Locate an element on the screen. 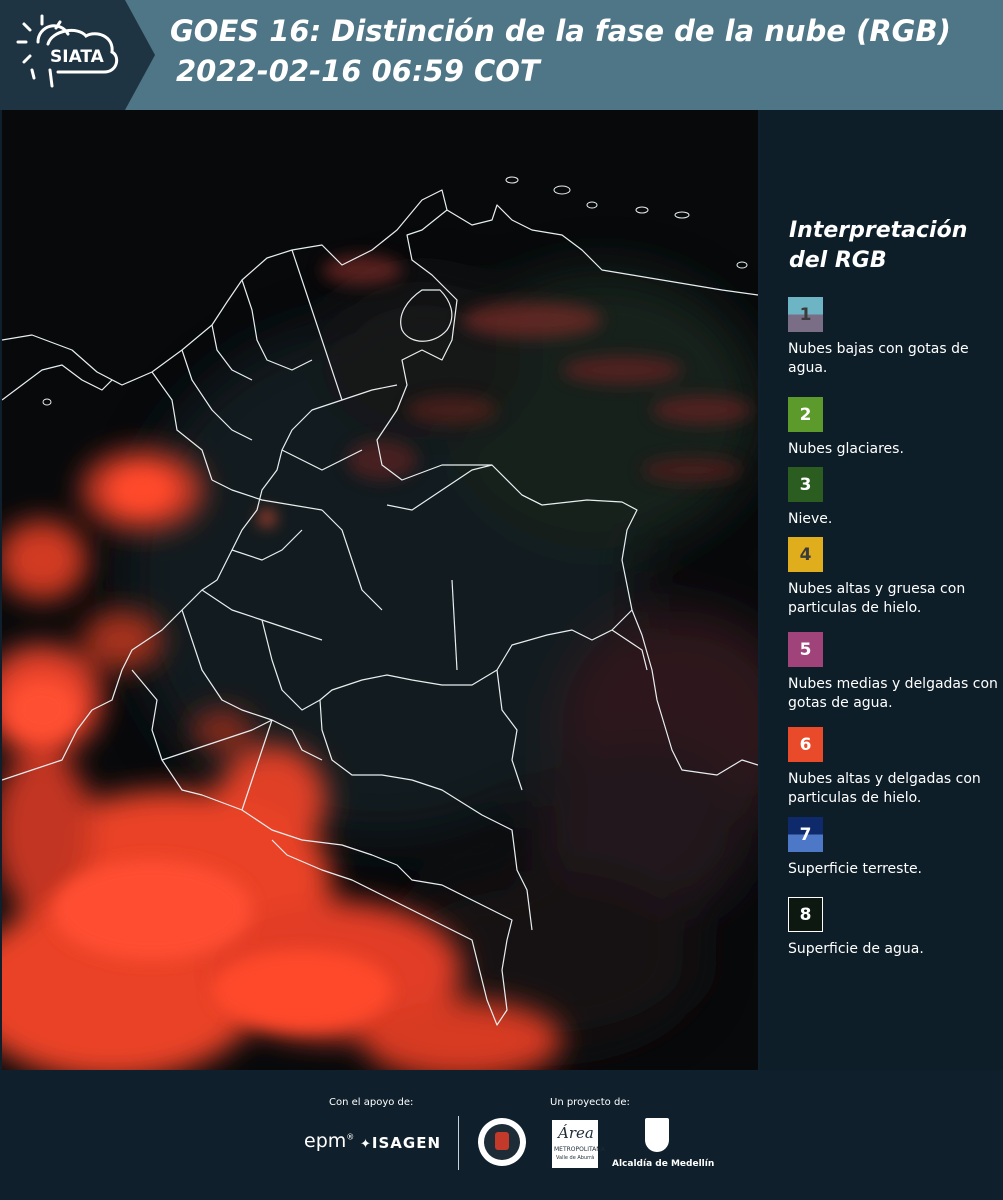  legend-number: 7 is located at coordinates (805, 834).